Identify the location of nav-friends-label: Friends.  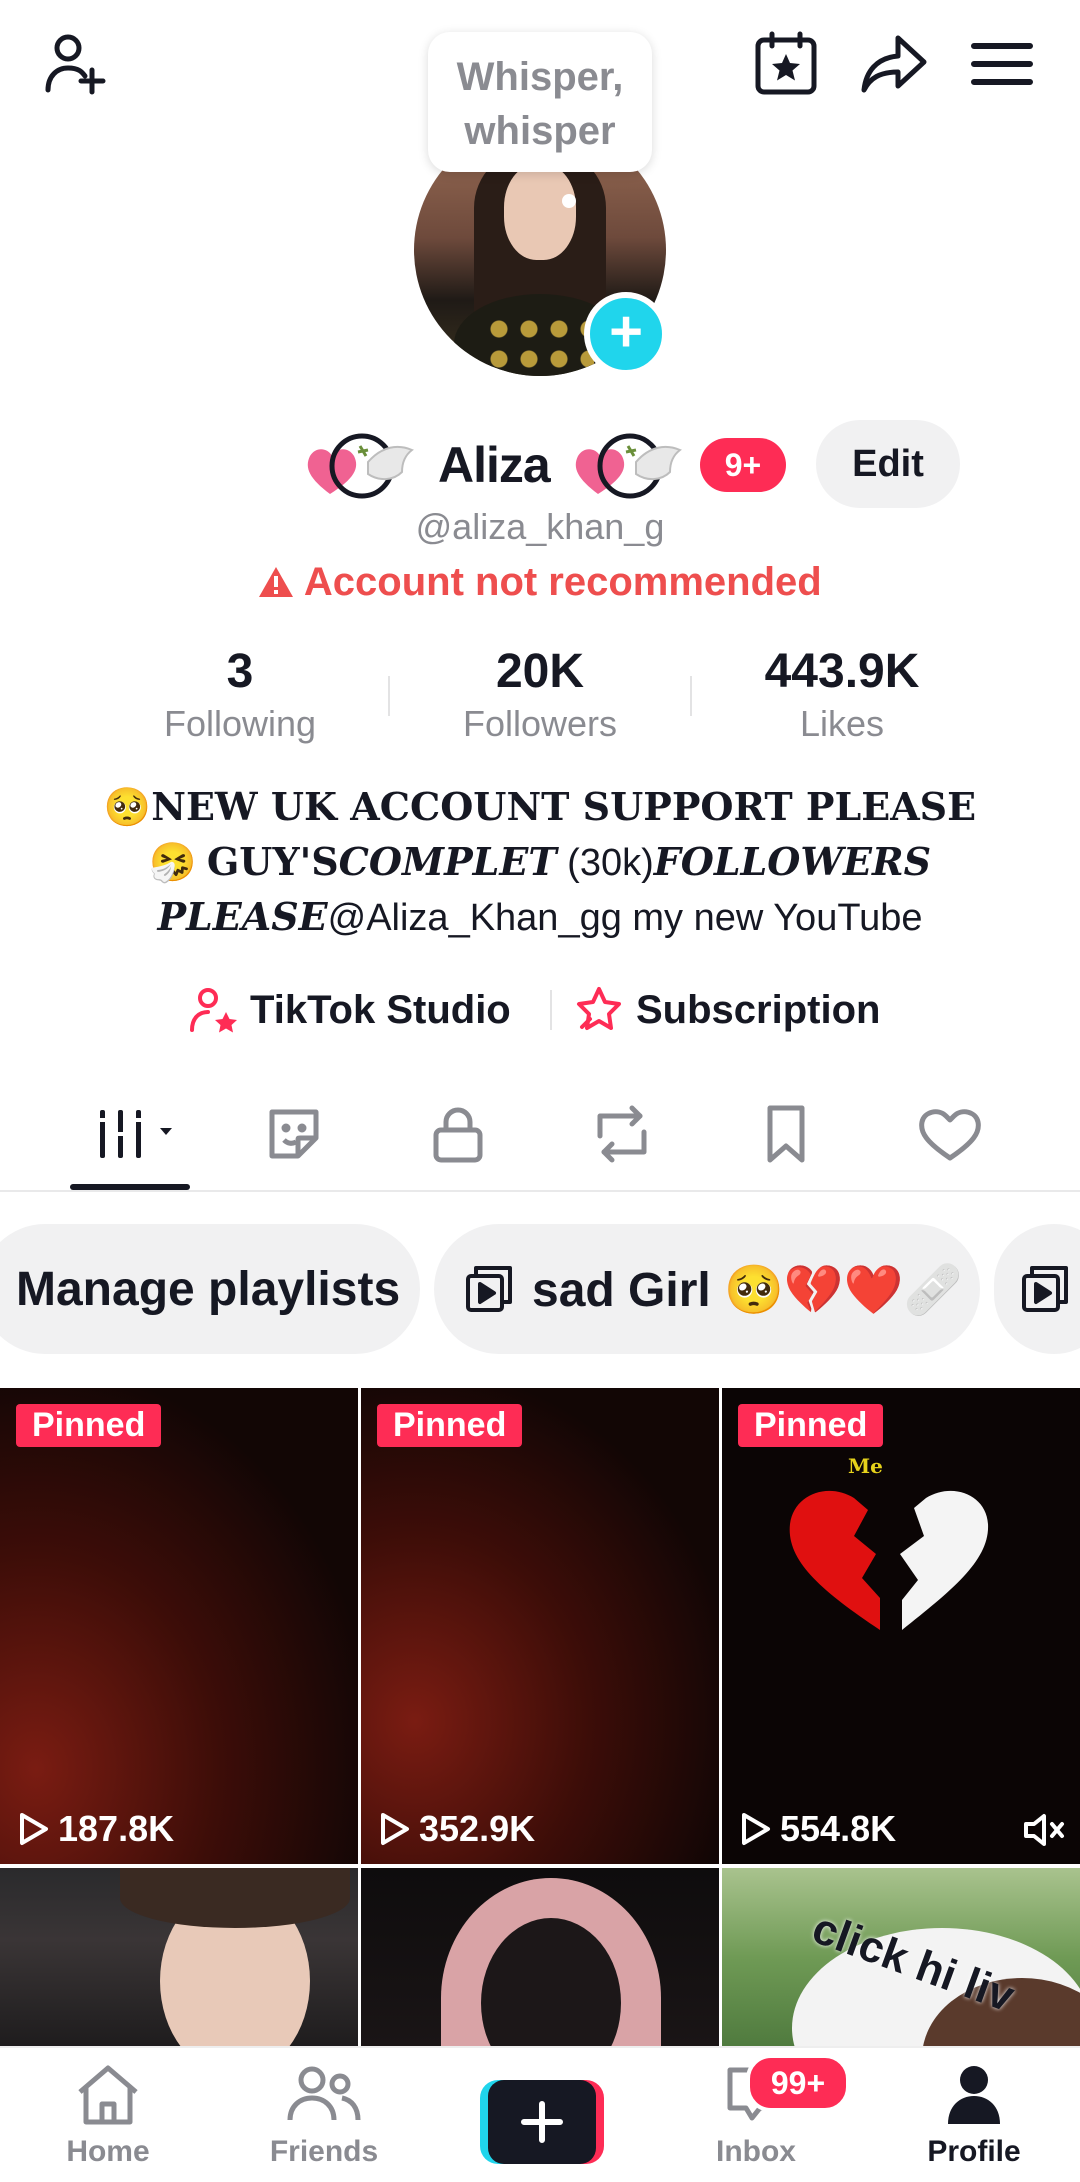
(324, 2151).